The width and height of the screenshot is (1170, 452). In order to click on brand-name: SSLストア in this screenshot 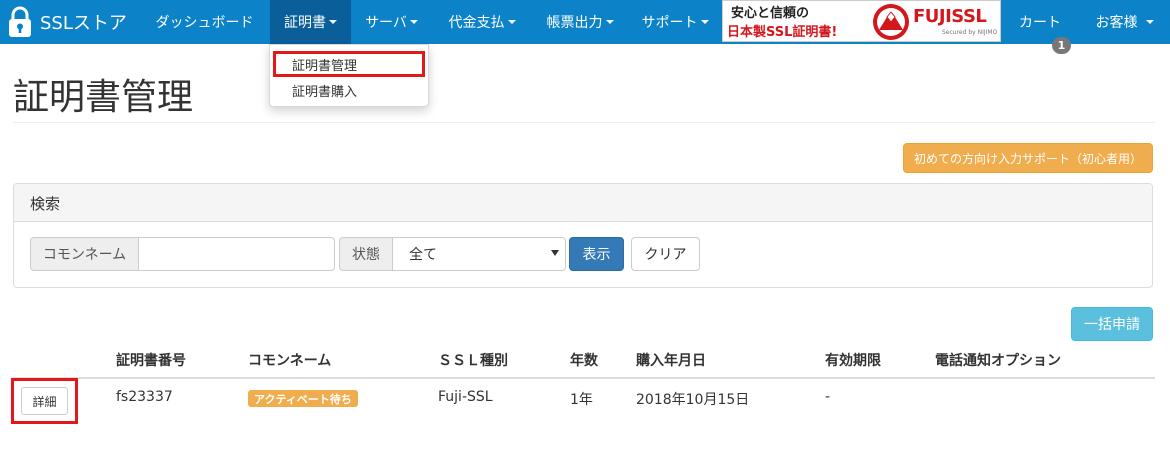, I will do `click(83, 23)`.